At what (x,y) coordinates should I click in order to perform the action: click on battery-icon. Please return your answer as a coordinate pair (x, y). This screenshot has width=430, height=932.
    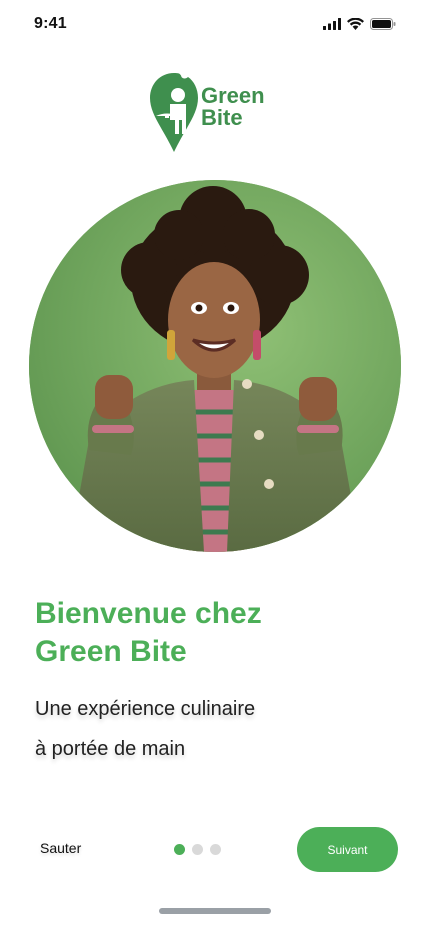
    Looking at the image, I should click on (383, 24).